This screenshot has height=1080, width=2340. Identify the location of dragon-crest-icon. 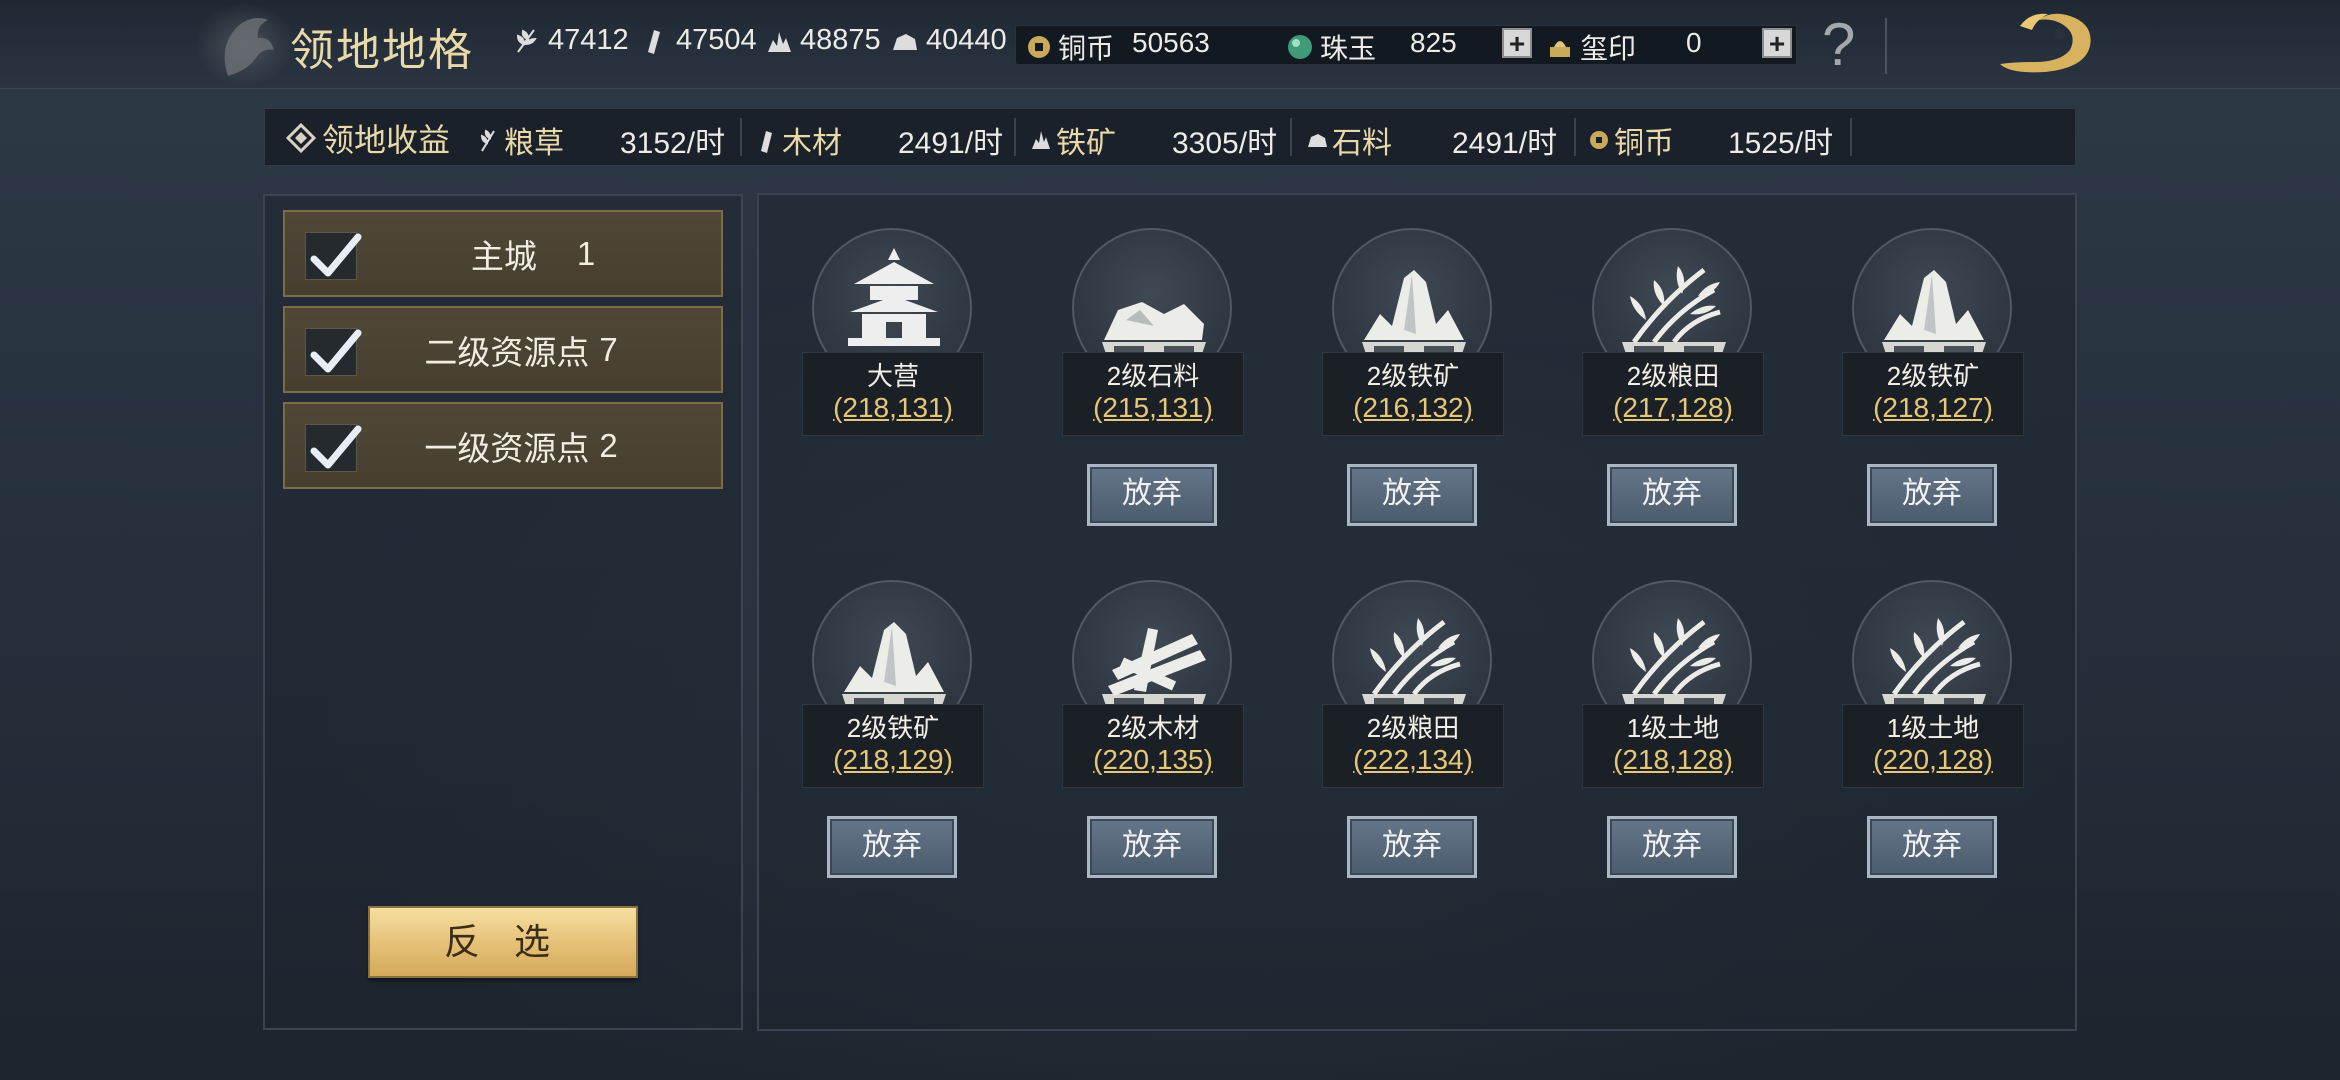
(245, 44).